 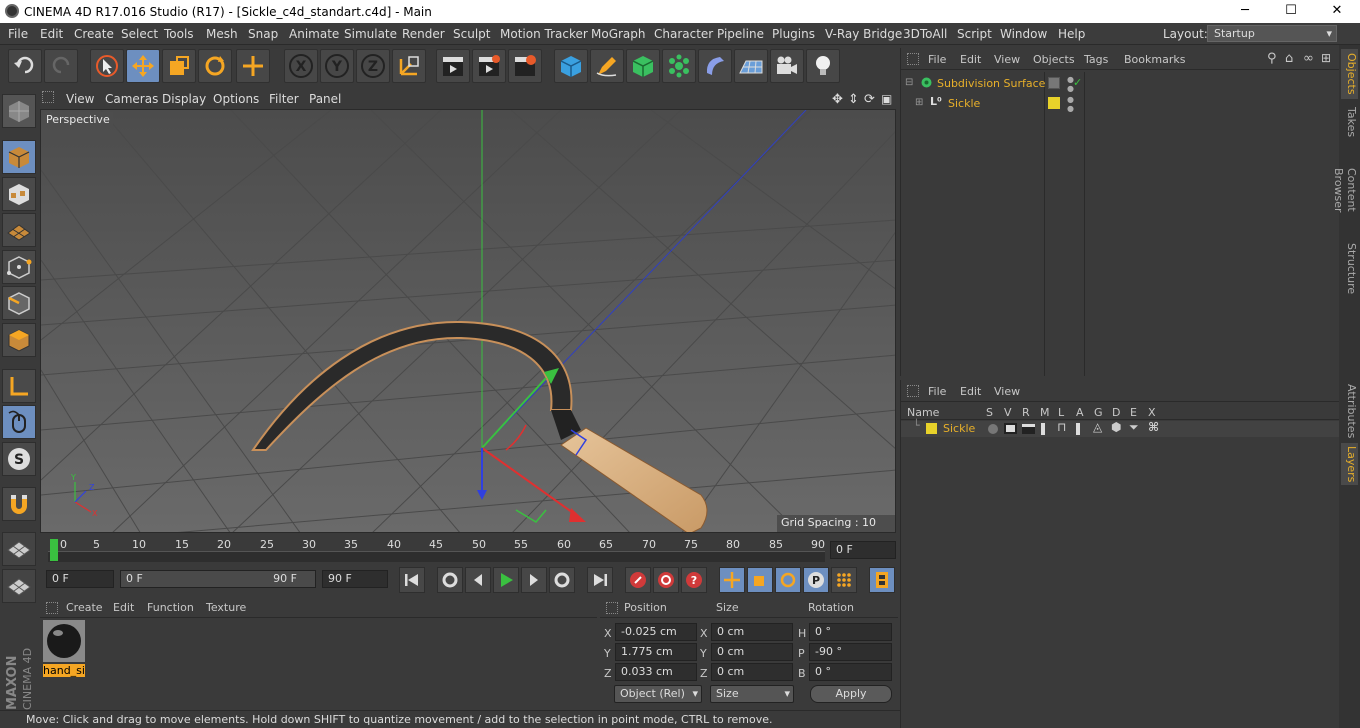 I want to click on tweak-mode-button, so click(x=19, y=422).